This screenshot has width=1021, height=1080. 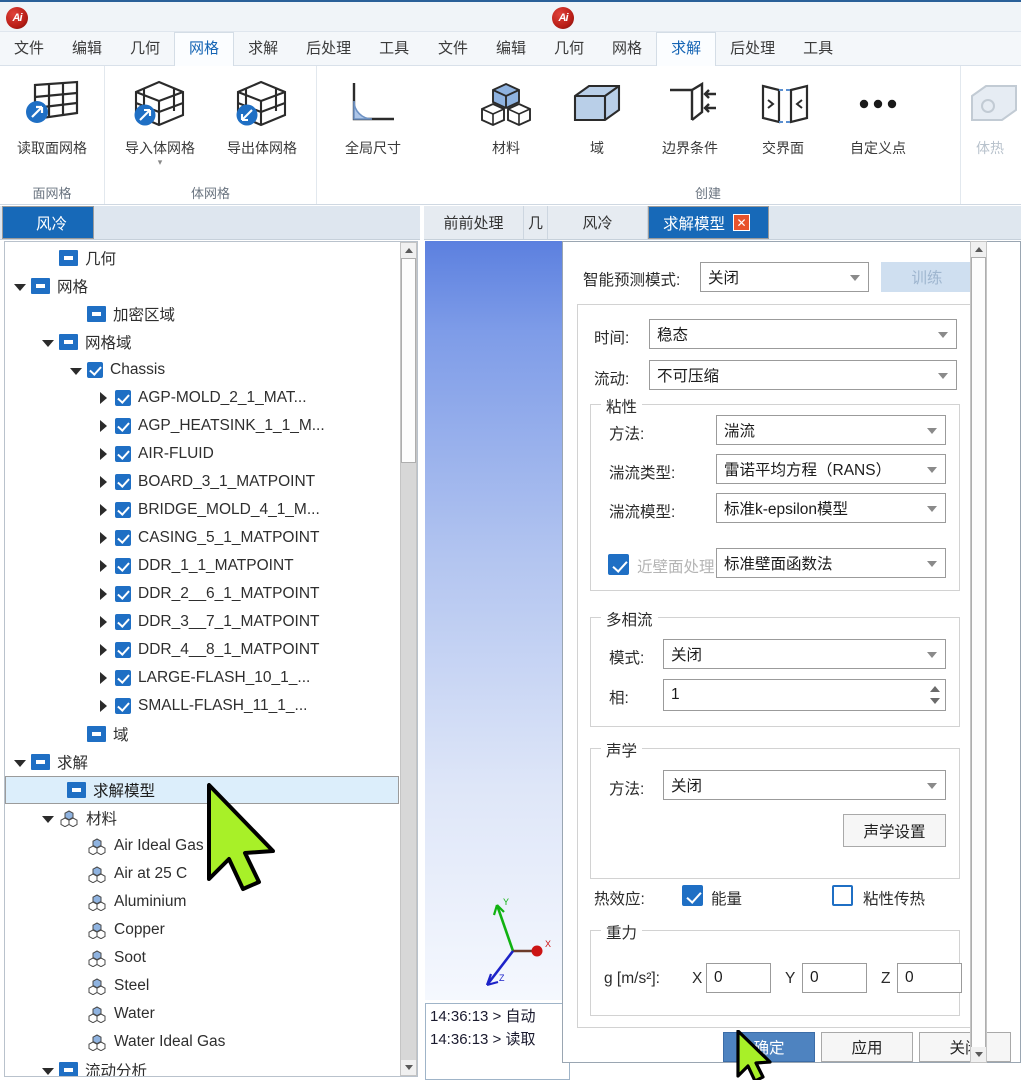 What do you see at coordinates (804, 785) in the screenshot?
I see `acoustics-method-select: 关闭` at bounding box center [804, 785].